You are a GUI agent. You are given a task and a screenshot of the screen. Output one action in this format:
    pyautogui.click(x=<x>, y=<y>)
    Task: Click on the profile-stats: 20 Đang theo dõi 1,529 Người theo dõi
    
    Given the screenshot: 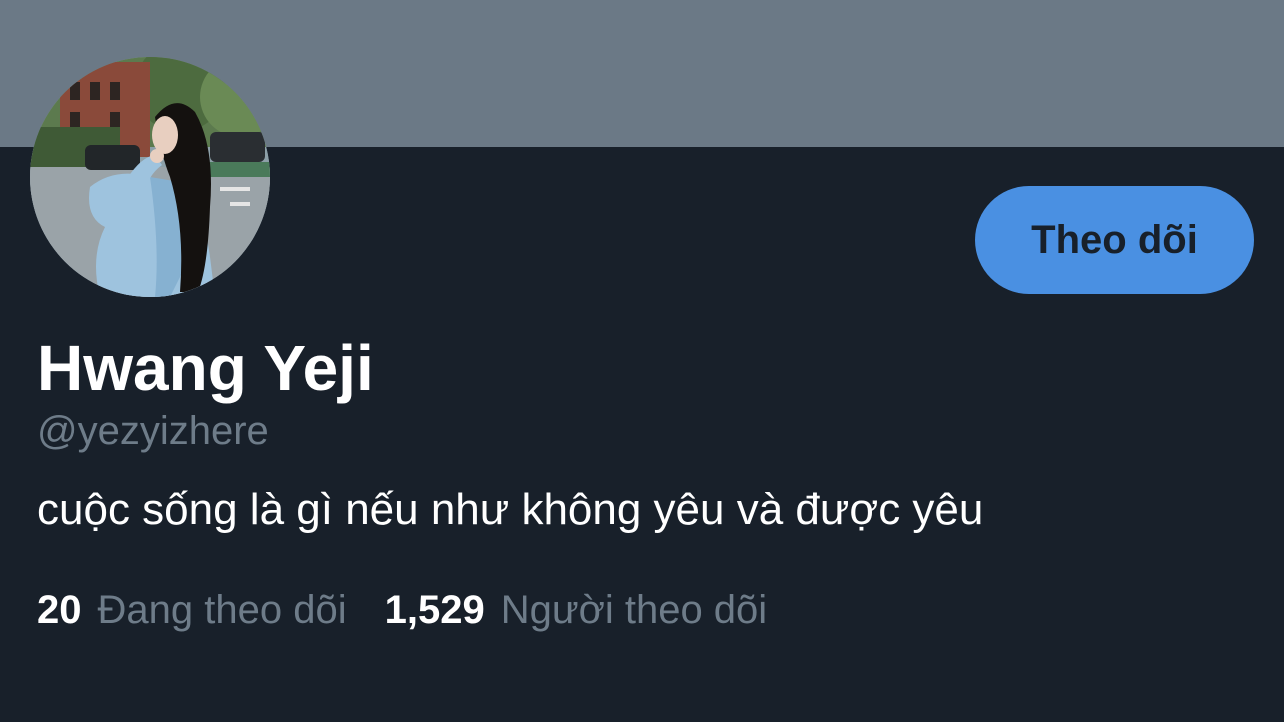 What is the action you would take?
    pyautogui.click(x=402, y=610)
    